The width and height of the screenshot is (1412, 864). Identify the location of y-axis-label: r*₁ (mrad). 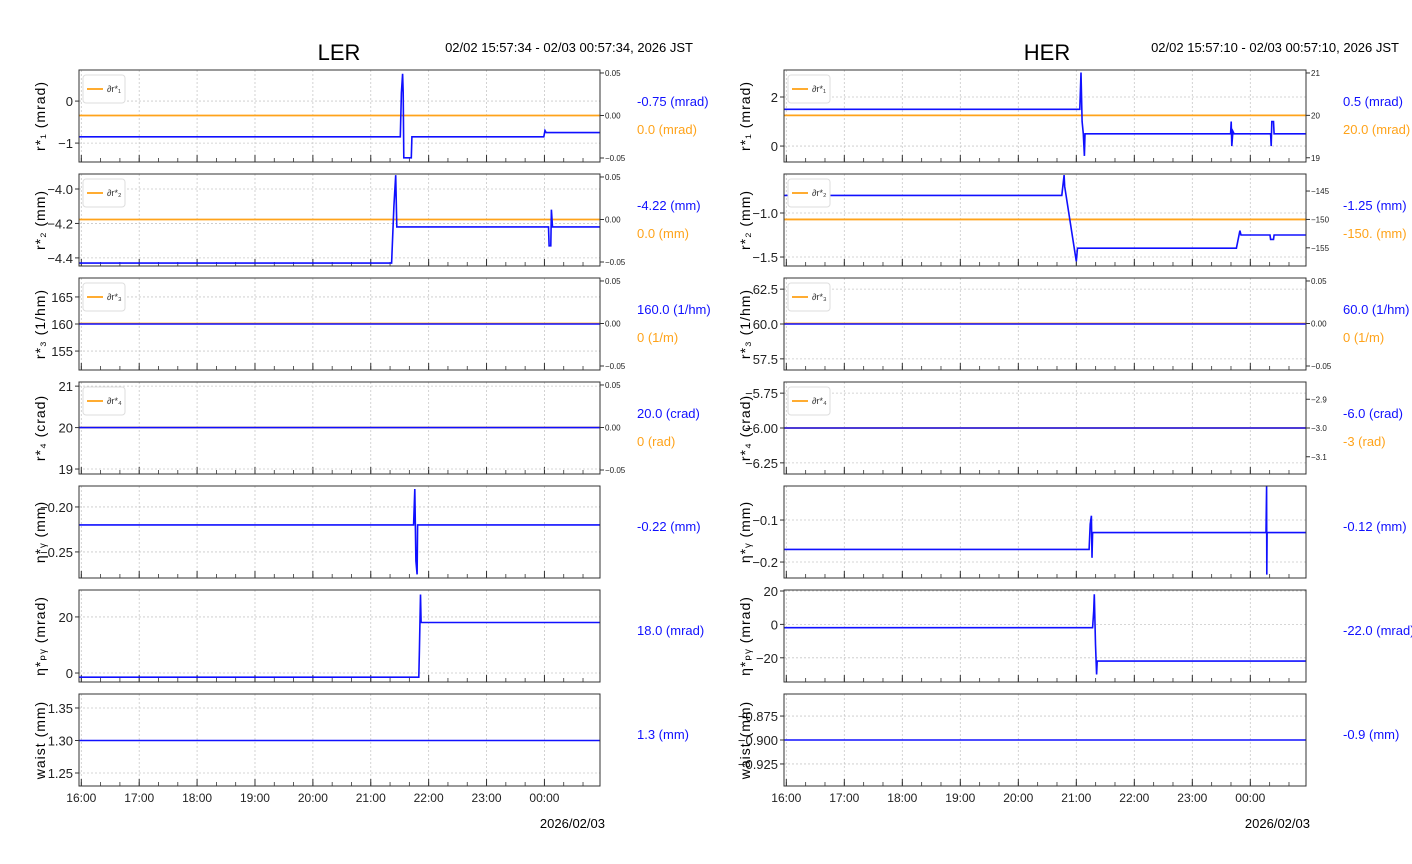
(40, 116).